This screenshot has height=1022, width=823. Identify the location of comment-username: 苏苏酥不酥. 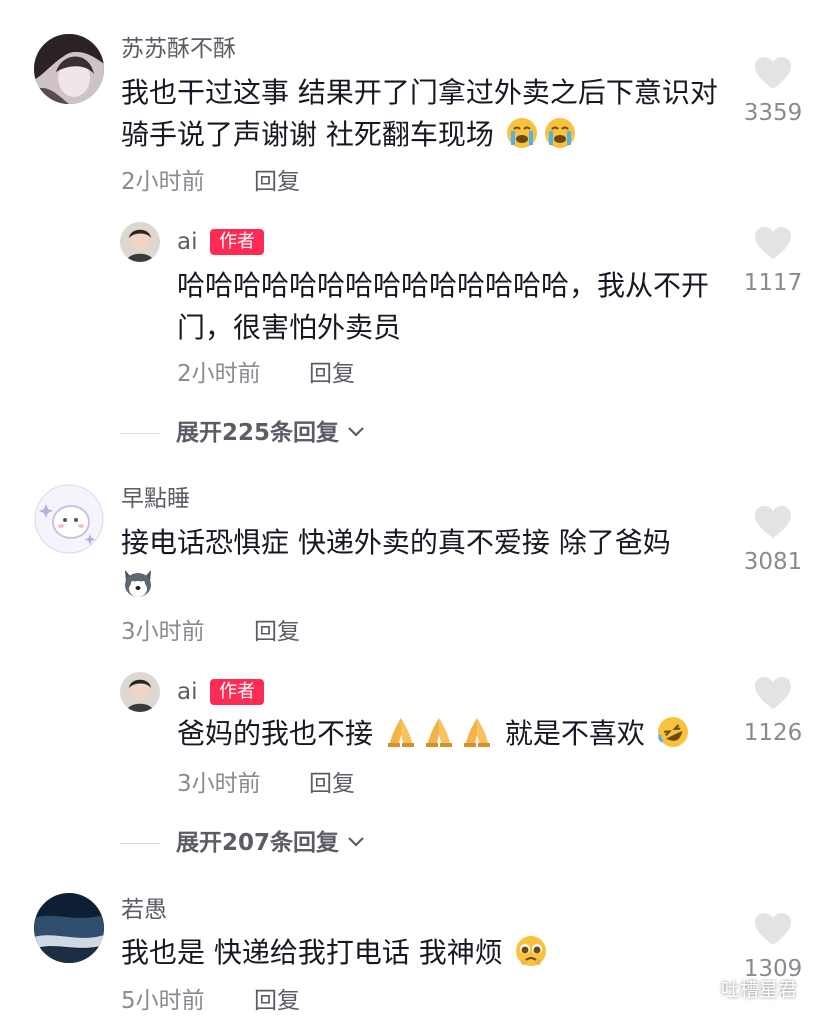
(178, 49).